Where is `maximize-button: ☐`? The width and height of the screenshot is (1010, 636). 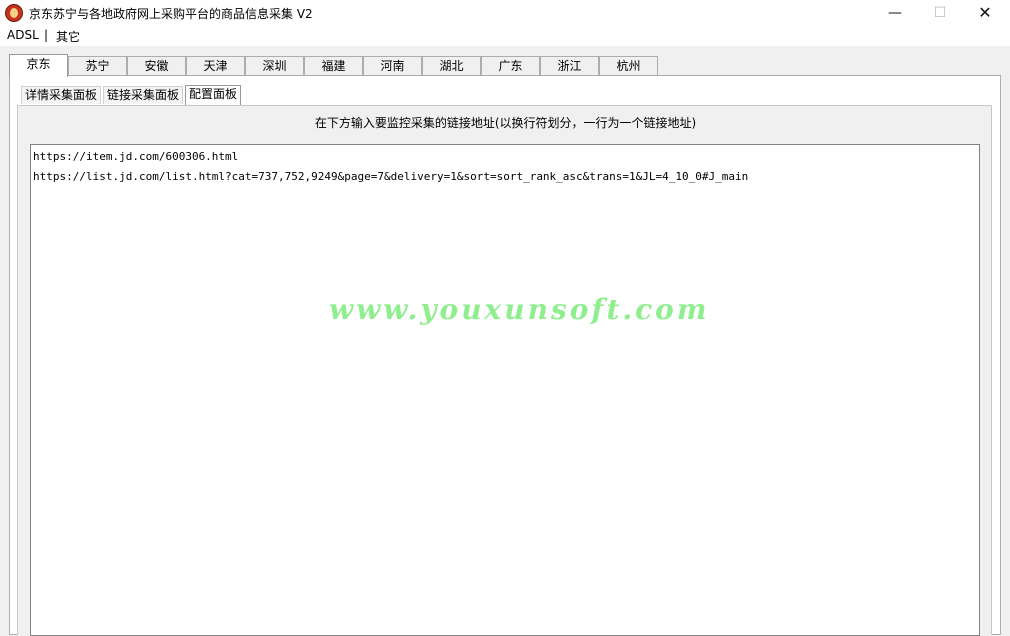 maximize-button: ☐ is located at coordinates (940, 13).